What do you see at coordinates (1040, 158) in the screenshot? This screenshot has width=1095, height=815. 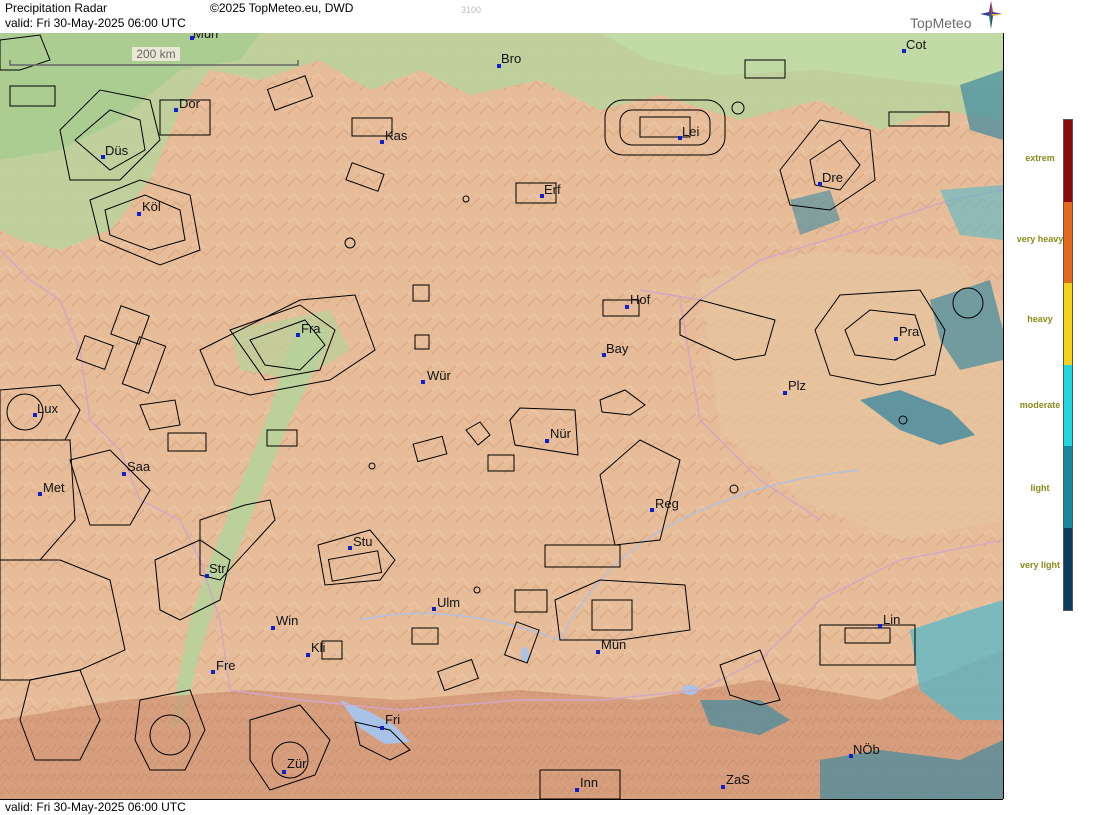 I see `legend-label-extrem: extrem` at bounding box center [1040, 158].